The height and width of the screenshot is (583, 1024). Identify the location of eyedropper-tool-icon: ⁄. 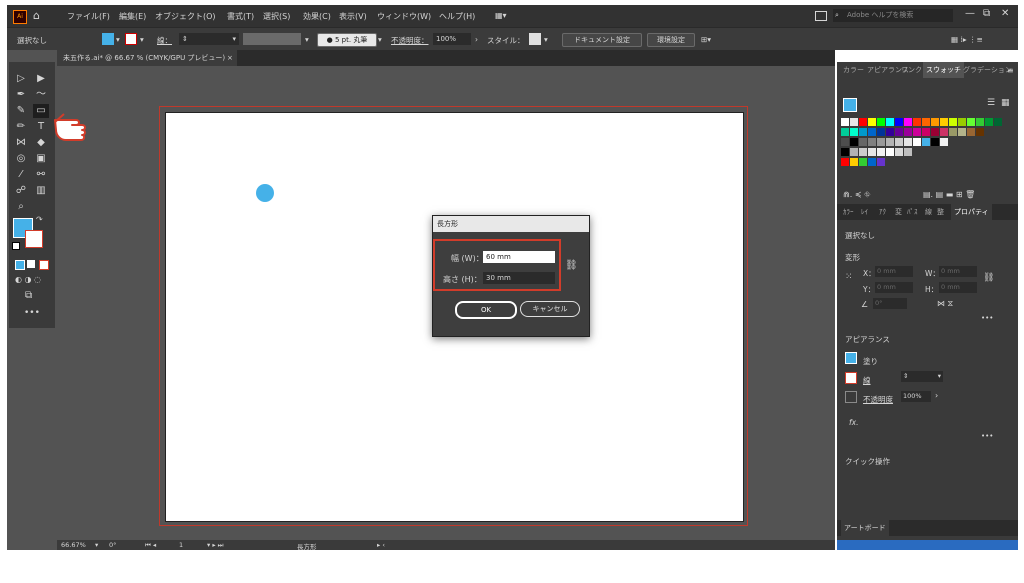
(21, 175).